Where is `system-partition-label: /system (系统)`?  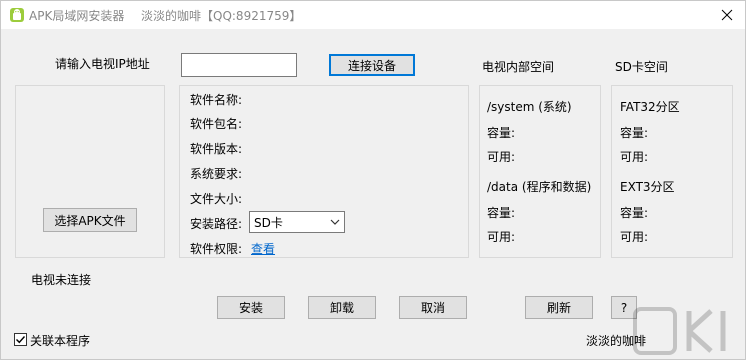
system-partition-label: /system (系统) is located at coordinates (529, 107).